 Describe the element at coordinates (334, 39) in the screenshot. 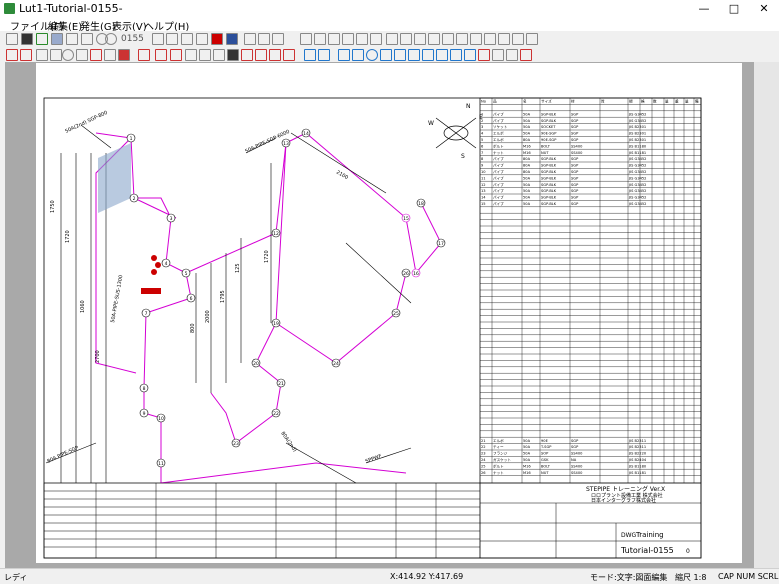

I see `tool-f-icon` at that location.